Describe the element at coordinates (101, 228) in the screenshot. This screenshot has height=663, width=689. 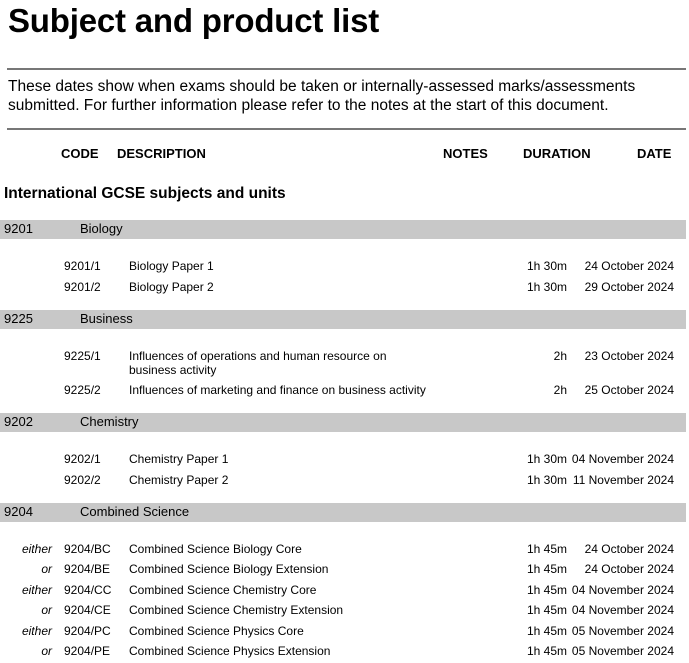
I see `subject-name: Biology` at that location.